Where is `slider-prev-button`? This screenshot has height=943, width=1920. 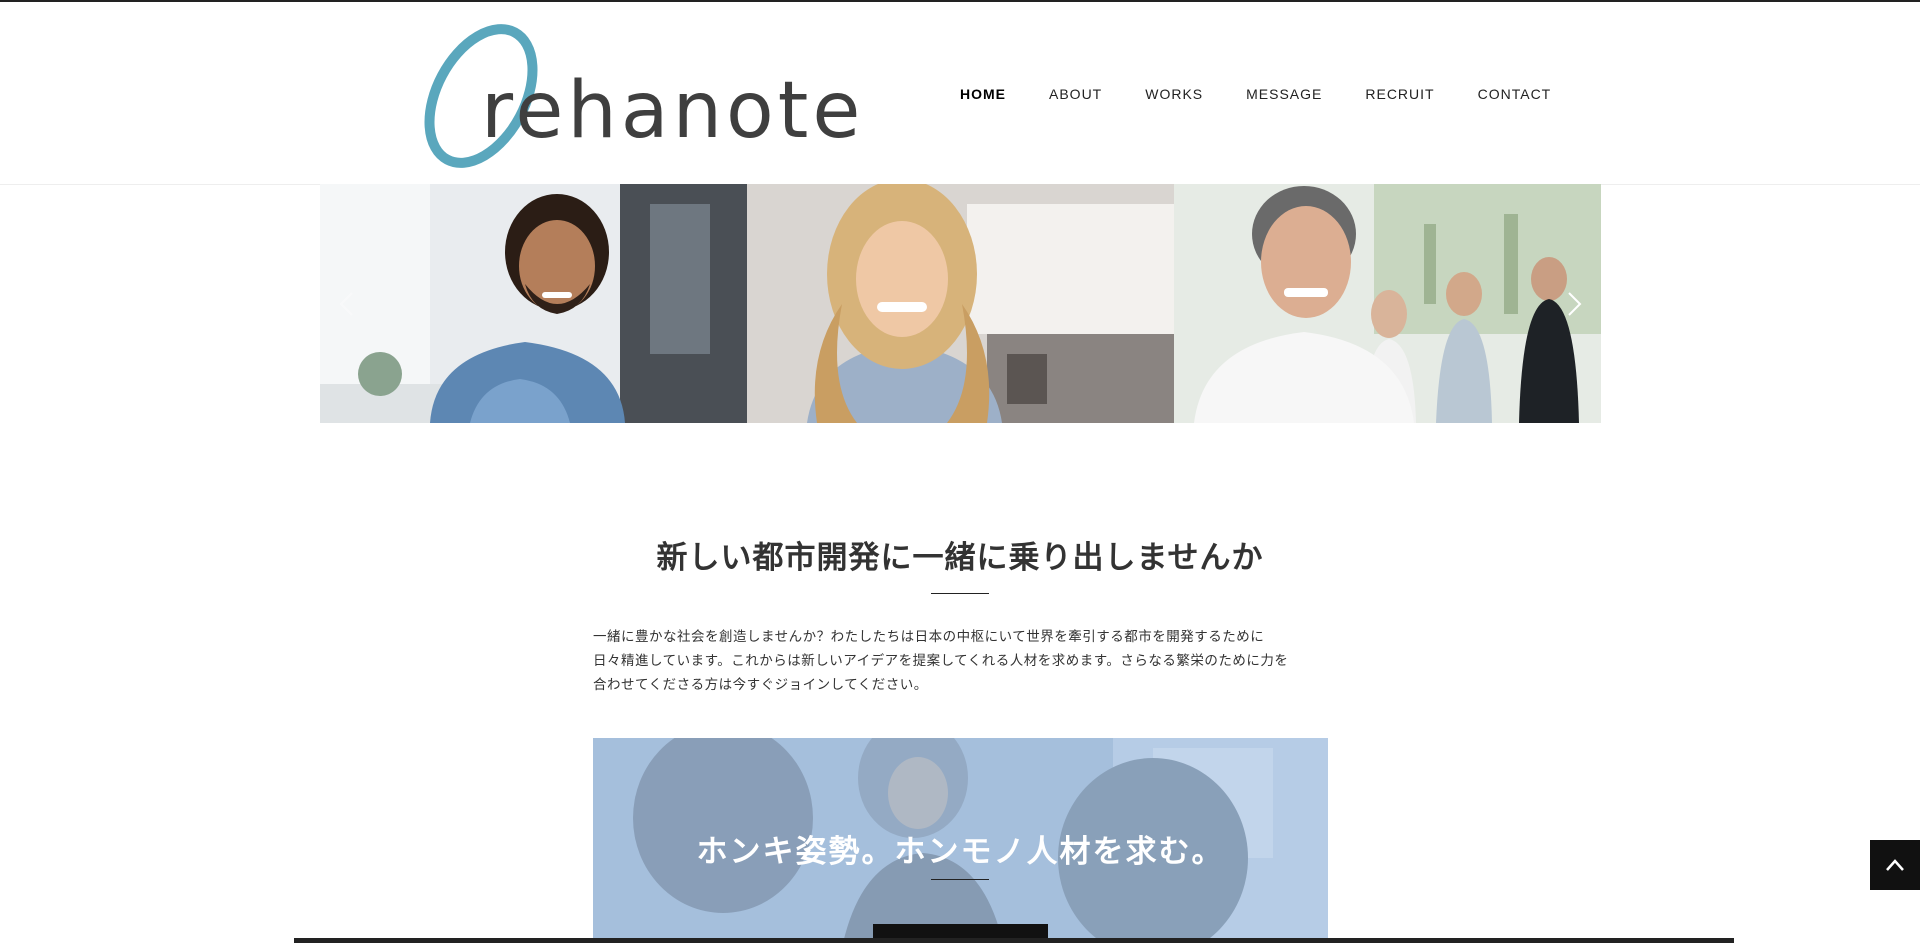
slider-prev-button is located at coordinates (346, 304).